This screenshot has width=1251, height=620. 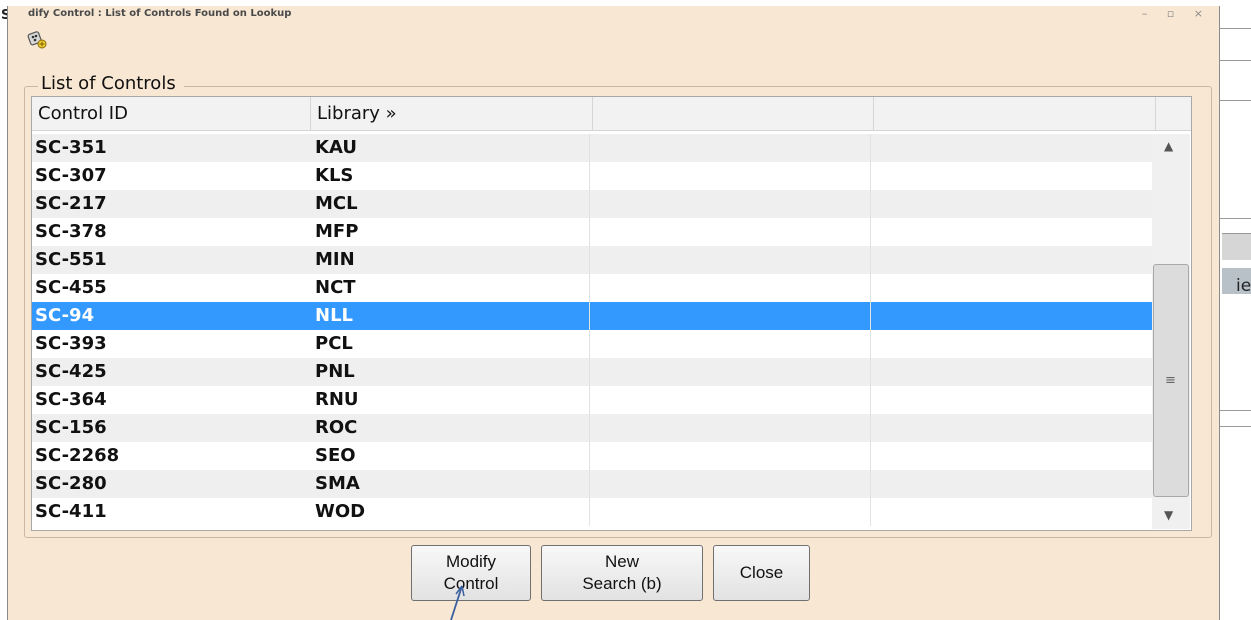 I want to click on control-id-cell: SC-156, so click(x=71, y=427).